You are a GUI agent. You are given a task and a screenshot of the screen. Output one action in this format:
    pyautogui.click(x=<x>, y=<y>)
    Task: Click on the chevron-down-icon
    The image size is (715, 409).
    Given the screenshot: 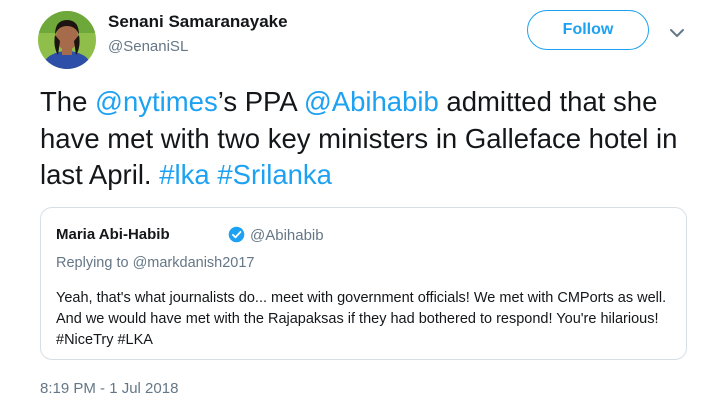 What is the action you would take?
    pyautogui.click(x=677, y=33)
    